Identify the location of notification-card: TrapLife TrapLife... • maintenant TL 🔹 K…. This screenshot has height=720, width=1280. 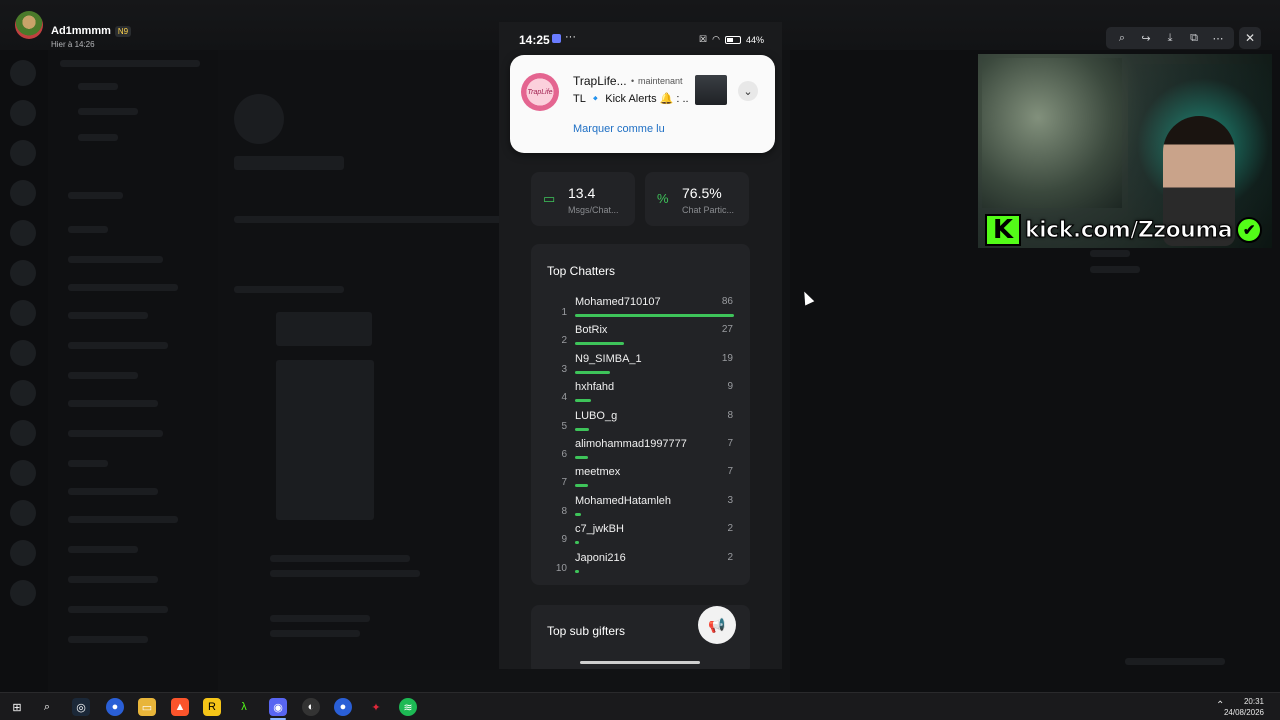
(642, 104).